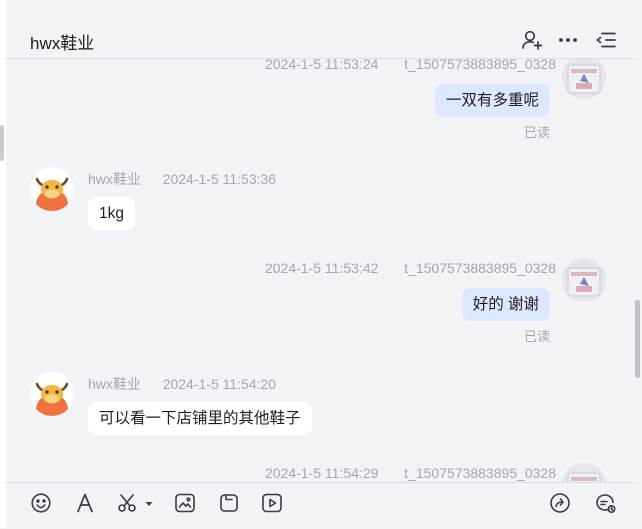  What do you see at coordinates (229, 503) in the screenshot?
I see `file-icon` at bounding box center [229, 503].